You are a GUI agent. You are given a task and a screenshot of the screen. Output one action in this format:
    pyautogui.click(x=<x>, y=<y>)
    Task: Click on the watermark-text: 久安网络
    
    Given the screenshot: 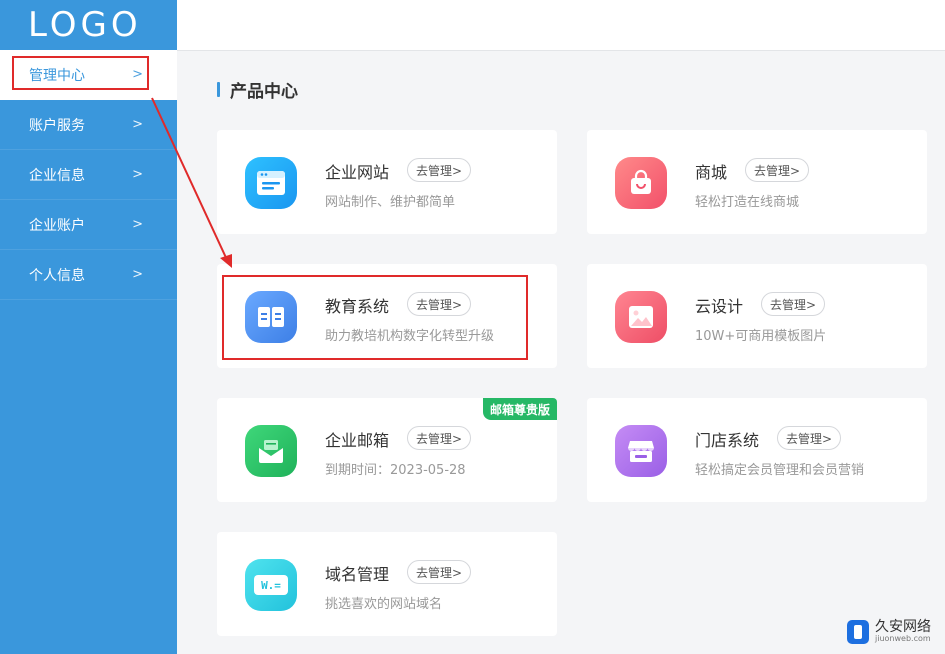 What is the action you would take?
    pyautogui.click(x=903, y=626)
    